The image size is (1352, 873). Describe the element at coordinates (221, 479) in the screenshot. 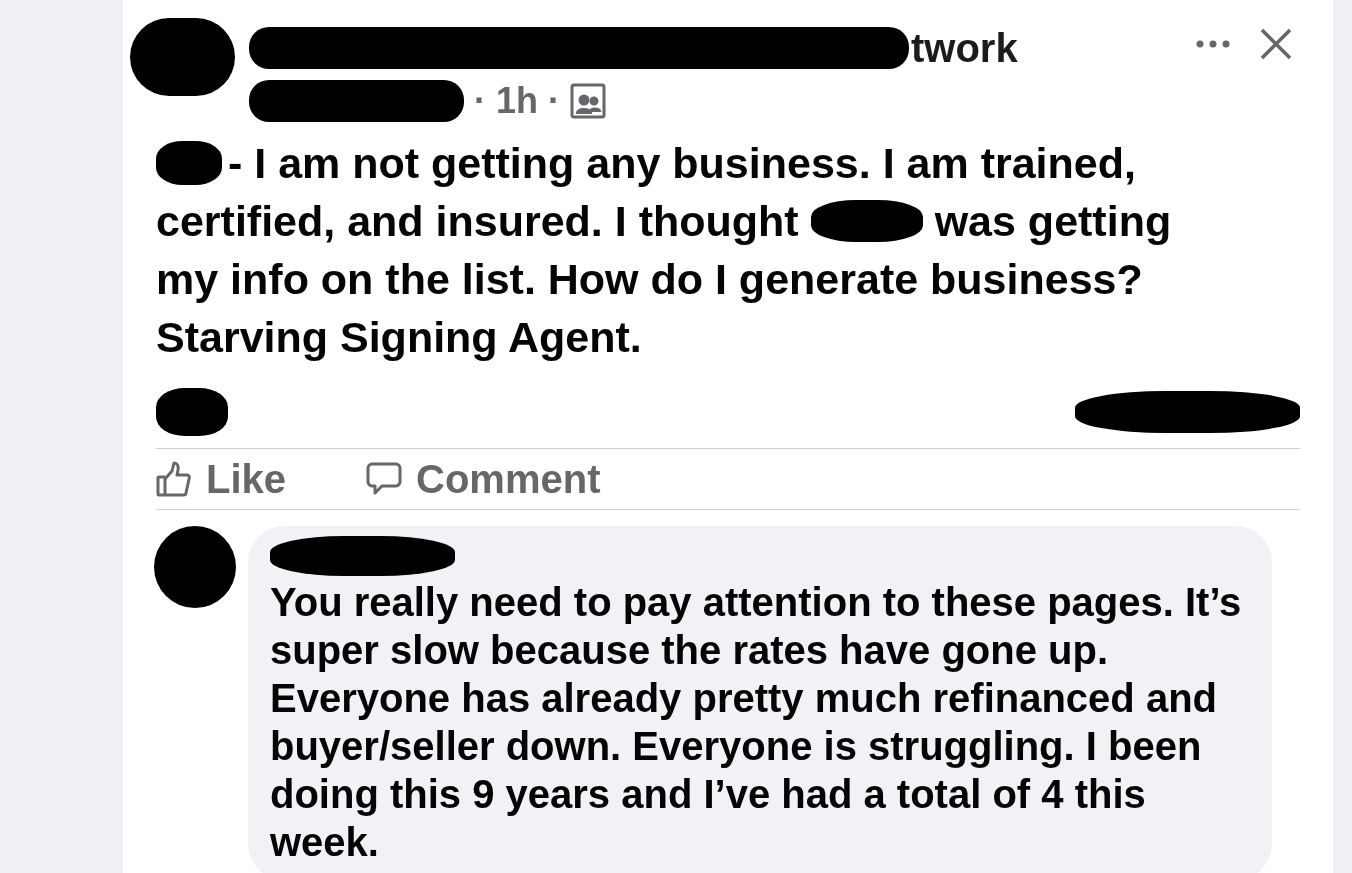

I see `like-button: Like` at that location.